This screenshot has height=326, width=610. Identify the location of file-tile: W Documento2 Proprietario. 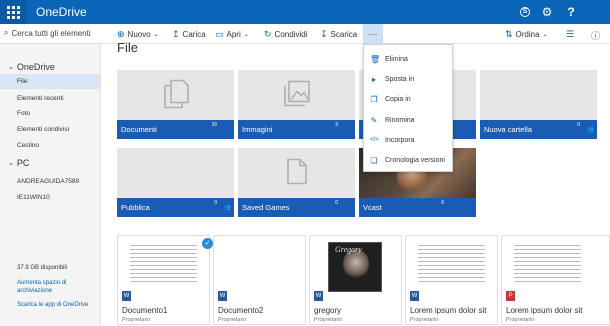
(259, 280).